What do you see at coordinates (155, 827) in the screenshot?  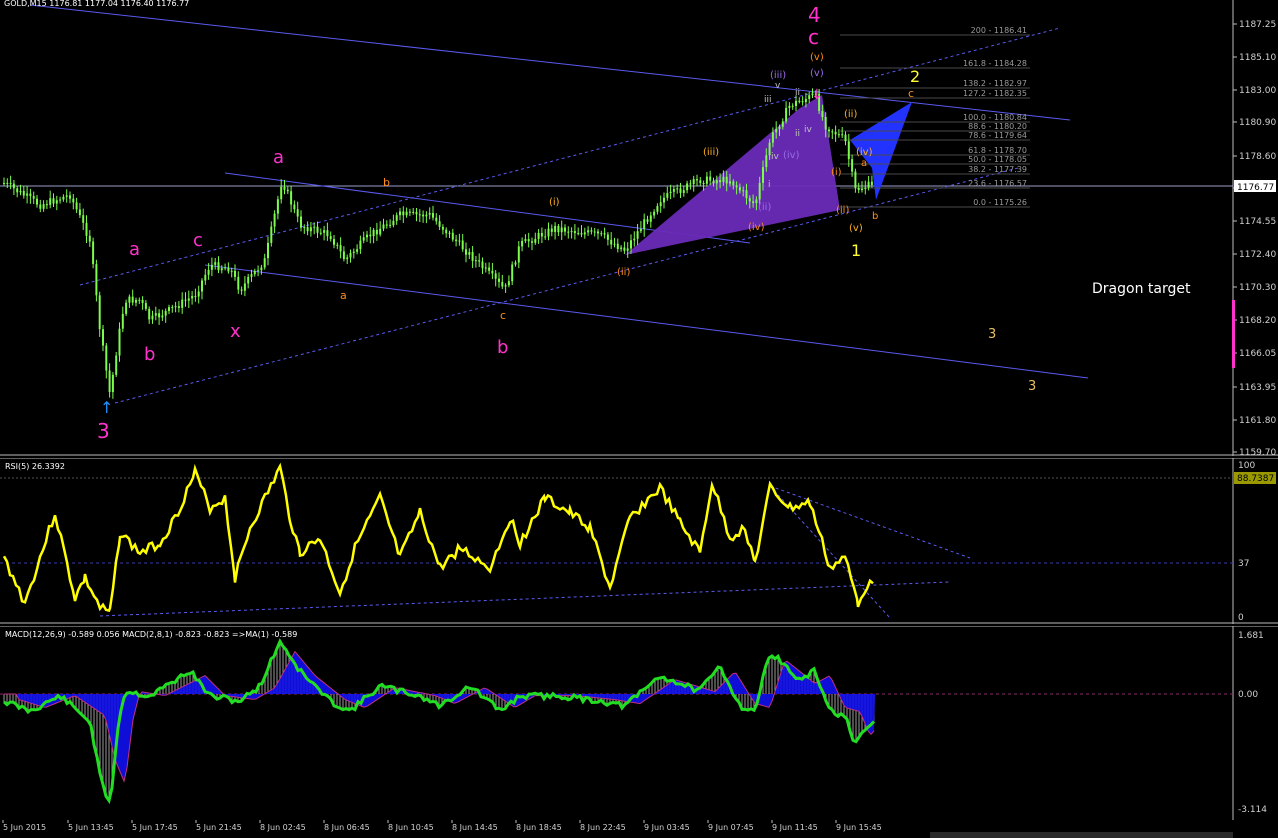 I see `time-tick-label: 5 Jun 17:45` at bounding box center [155, 827].